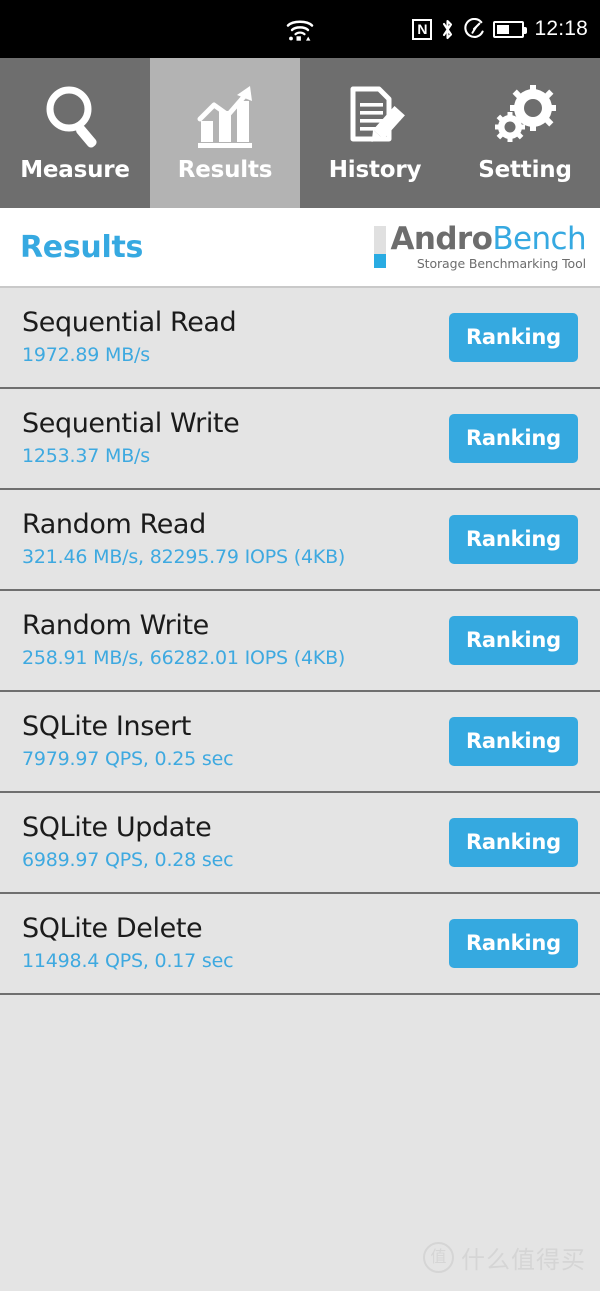 The image size is (600, 1291). What do you see at coordinates (75, 170) in the screenshot?
I see `tab-measure-label: Measure` at bounding box center [75, 170].